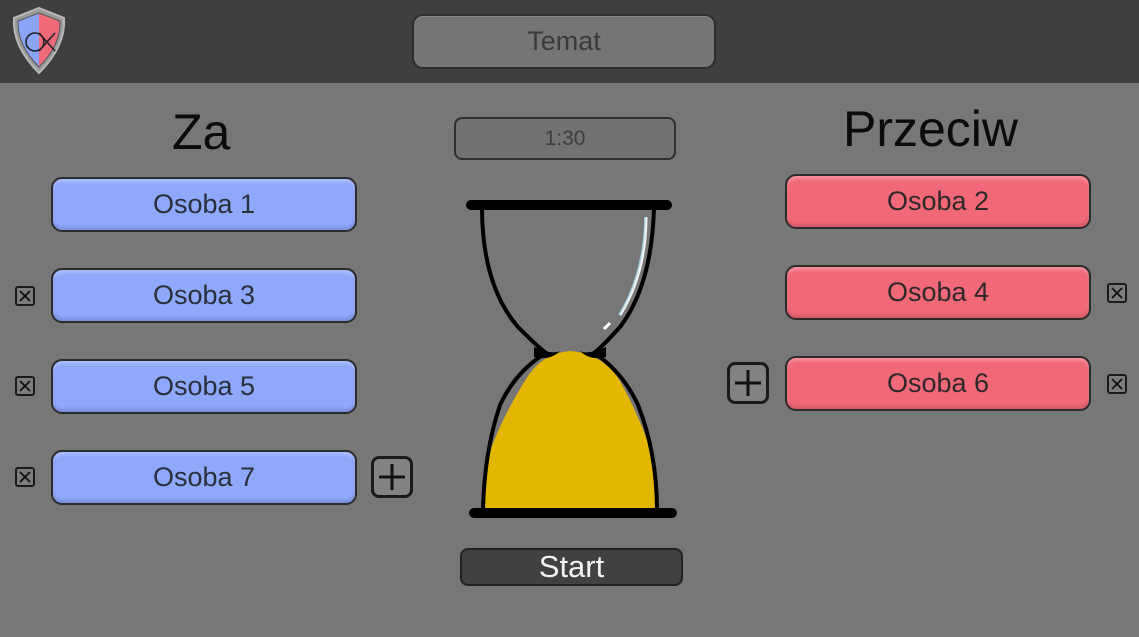  I want to click on add-against-person-button, so click(748, 383).